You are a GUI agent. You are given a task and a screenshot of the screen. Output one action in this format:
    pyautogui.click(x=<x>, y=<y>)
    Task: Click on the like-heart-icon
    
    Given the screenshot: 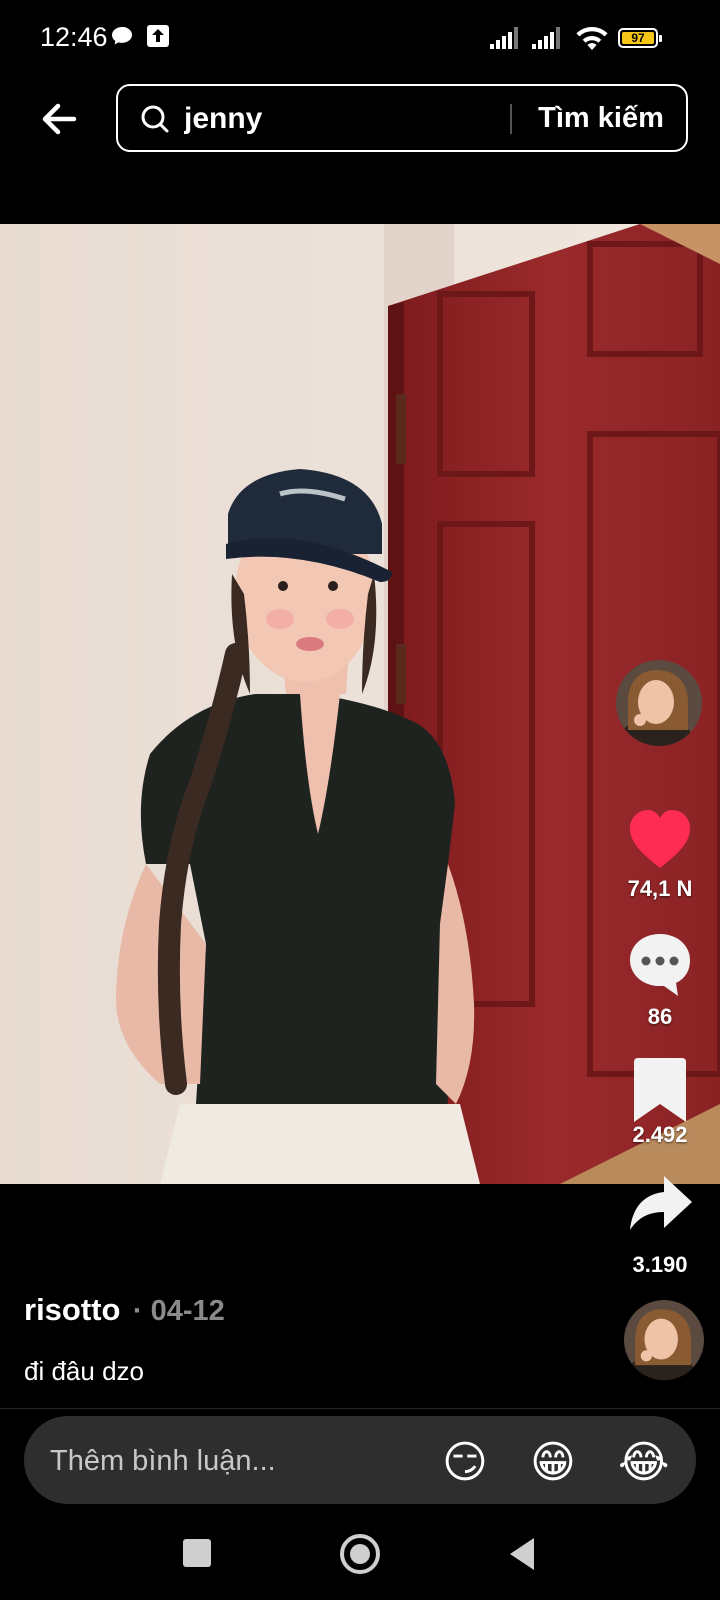 What is the action you would take?
    pyautogui.click(x=660, y=840)
    